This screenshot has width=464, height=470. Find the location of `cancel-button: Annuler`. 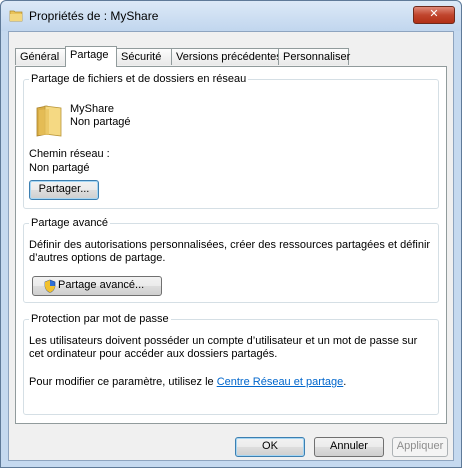

cancel-button: Annuler is located at coordinates (349, 447).